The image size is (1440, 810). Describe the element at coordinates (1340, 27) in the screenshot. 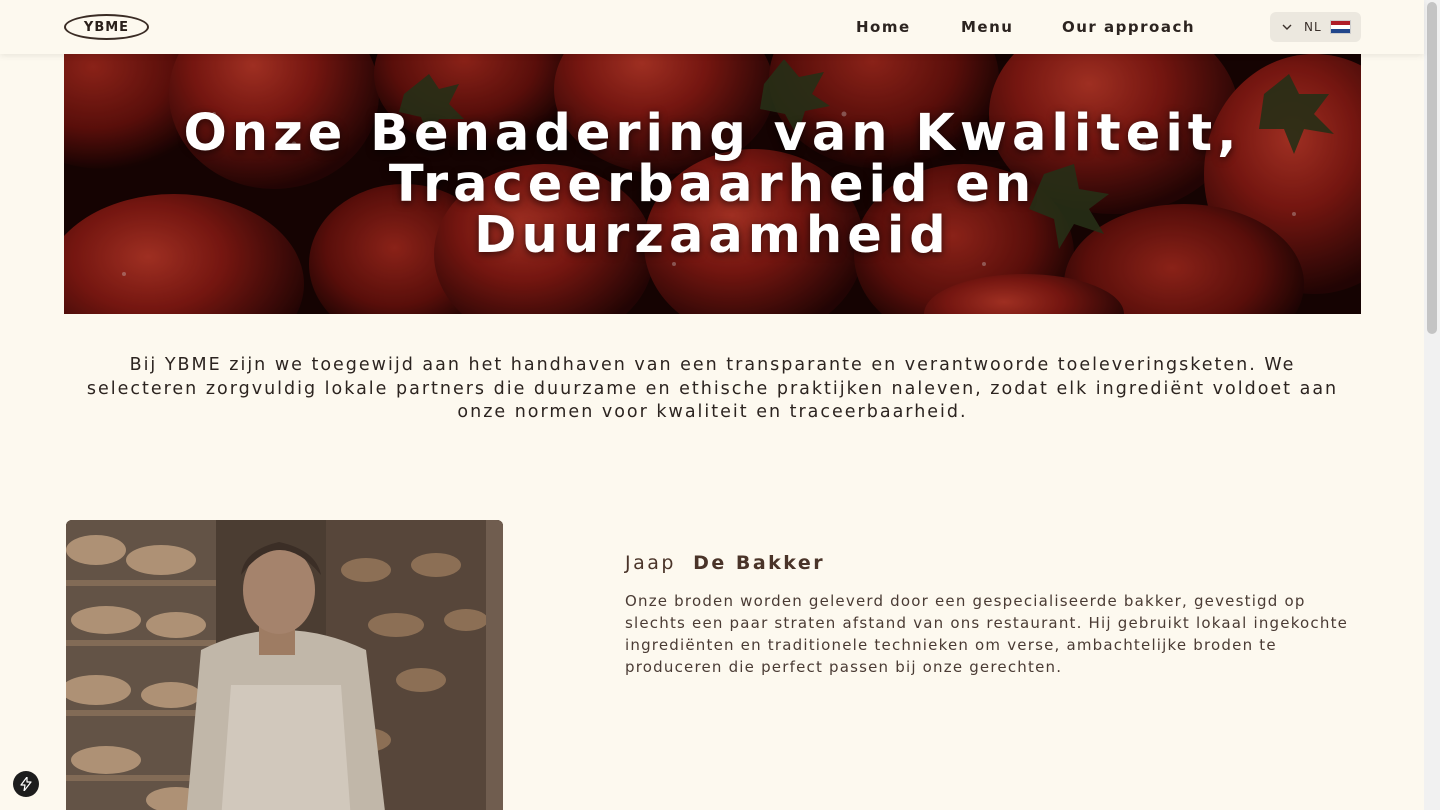

I see `netherlands-flag-icon` at that location.